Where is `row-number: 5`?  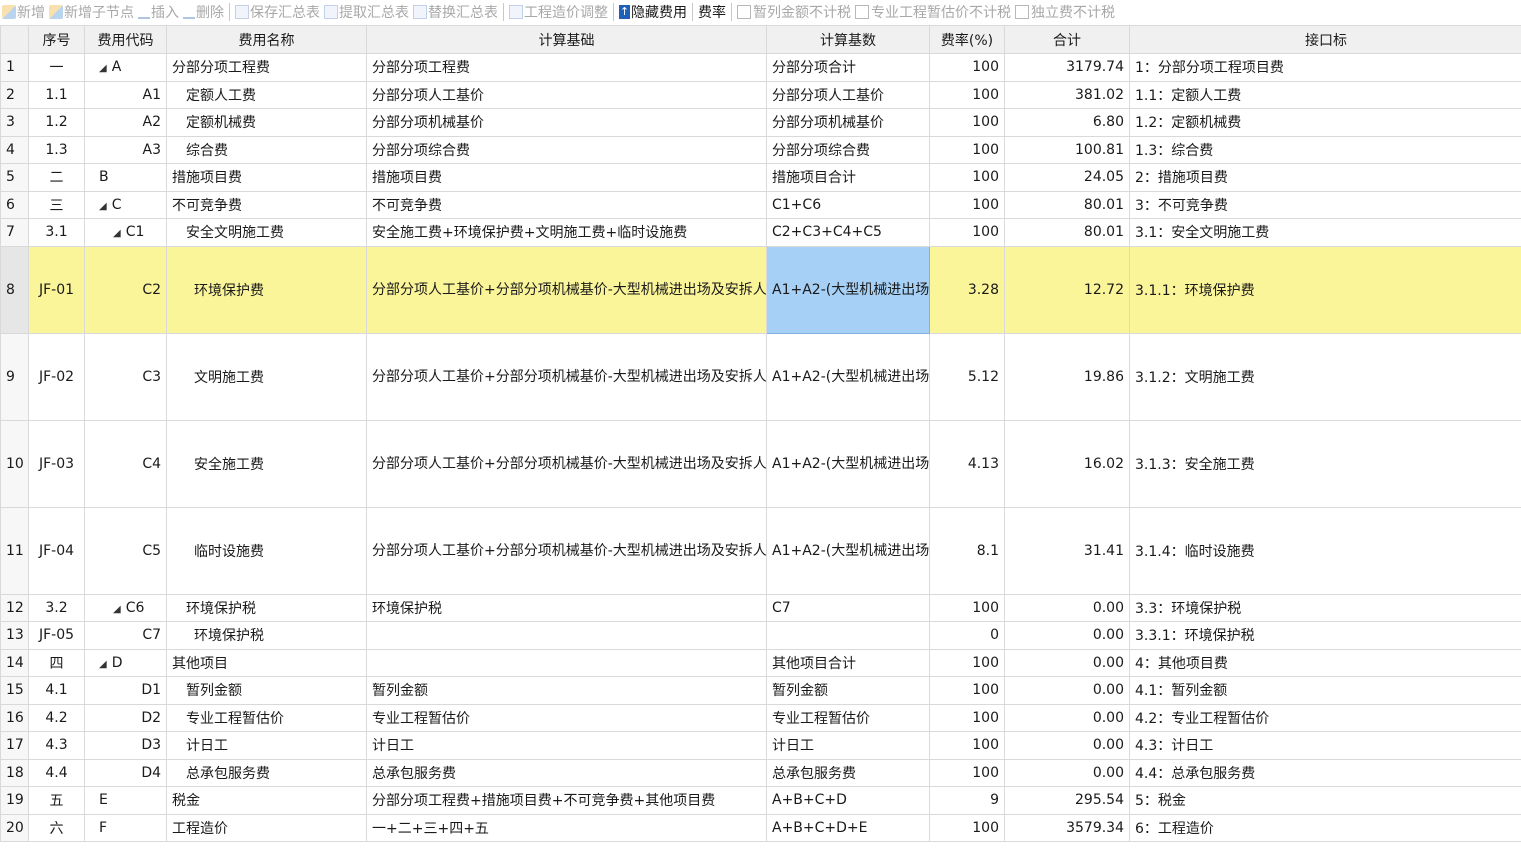 row-number: 5 is located at coordinates (14, 177).